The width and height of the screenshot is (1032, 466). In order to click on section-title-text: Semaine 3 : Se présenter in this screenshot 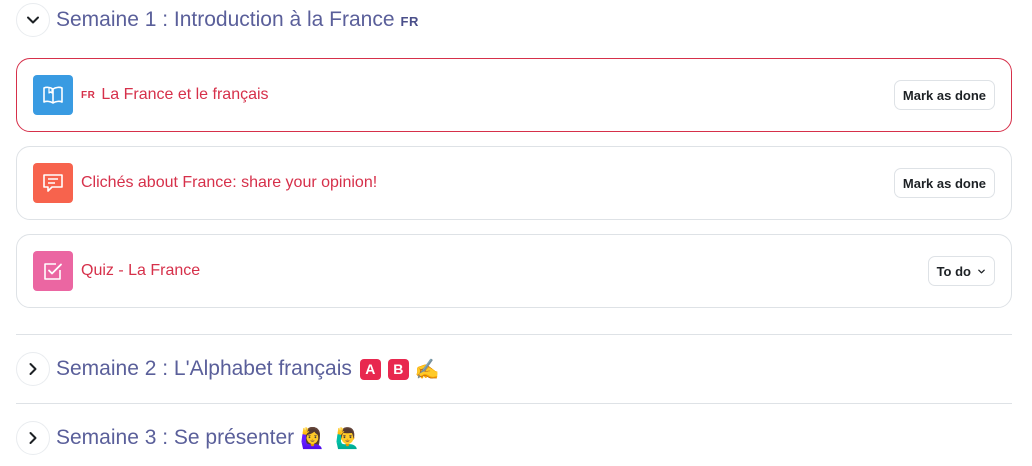, I will do `click(175, 437)`.